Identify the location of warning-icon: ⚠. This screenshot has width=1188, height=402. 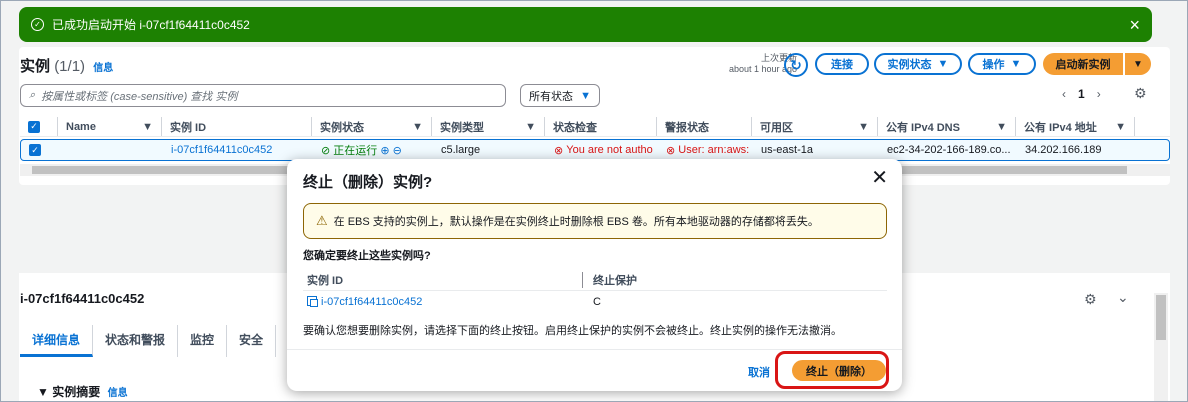
(322, 220).